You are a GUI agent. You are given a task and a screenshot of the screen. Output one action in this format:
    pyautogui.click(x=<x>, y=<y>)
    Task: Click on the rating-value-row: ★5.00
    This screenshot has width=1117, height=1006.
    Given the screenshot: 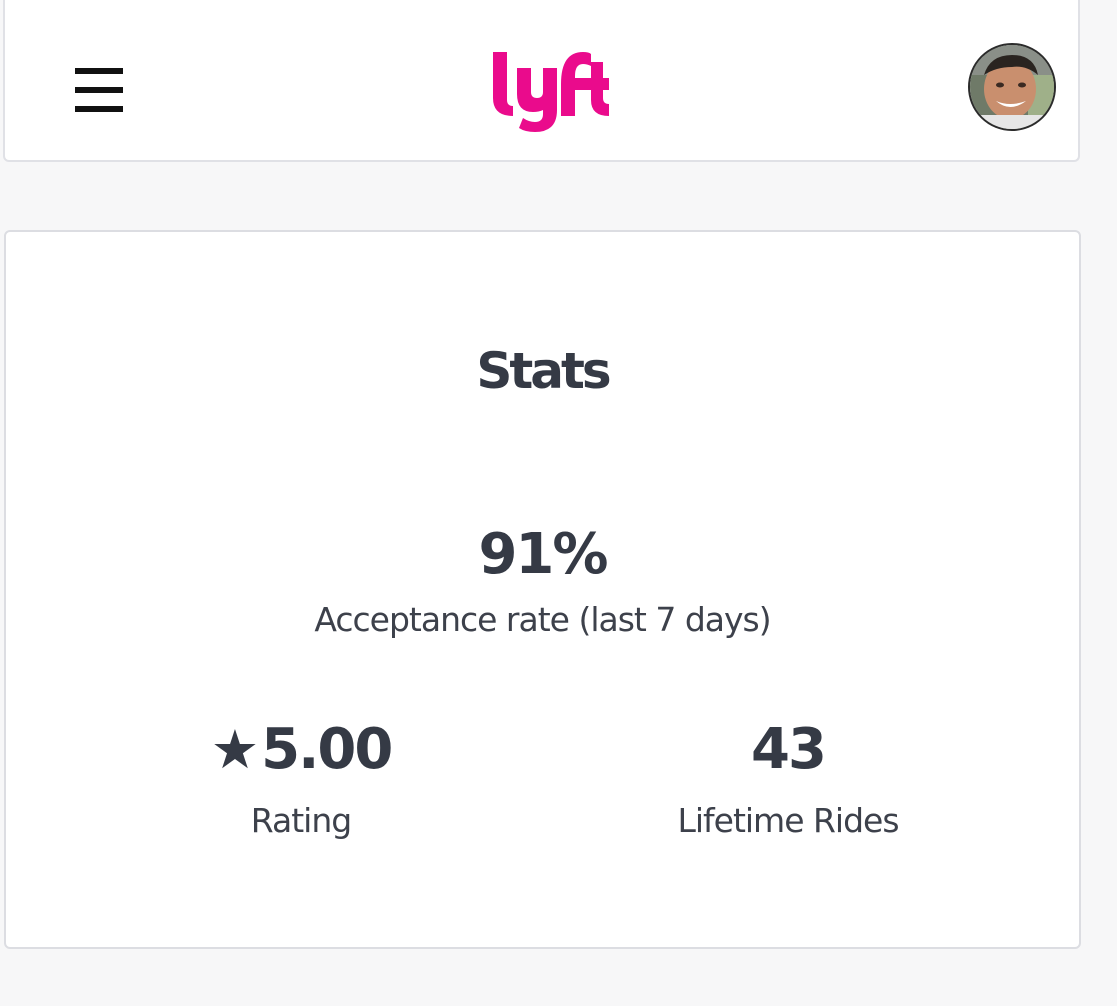 What is the action you would take?
    pyautogui.click(x=301, y=750)
    